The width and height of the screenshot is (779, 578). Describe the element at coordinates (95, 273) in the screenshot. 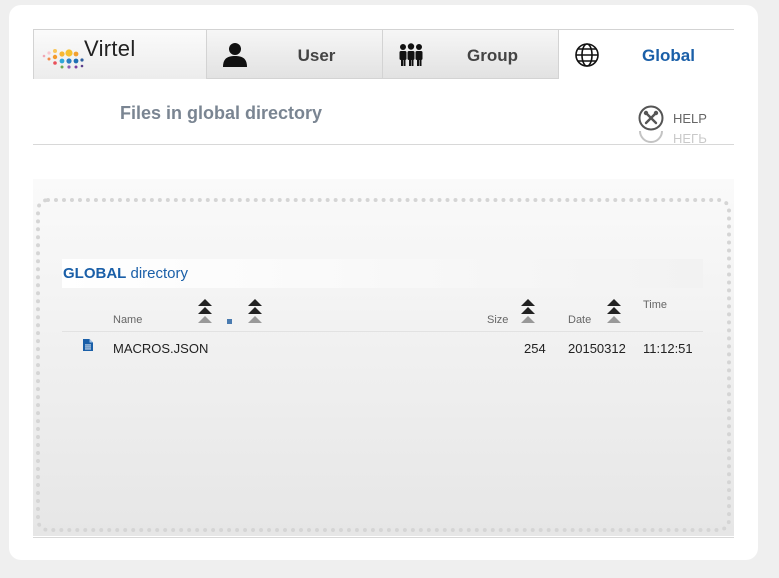

I see `directory-title-bold: GLOBAL` at that location.